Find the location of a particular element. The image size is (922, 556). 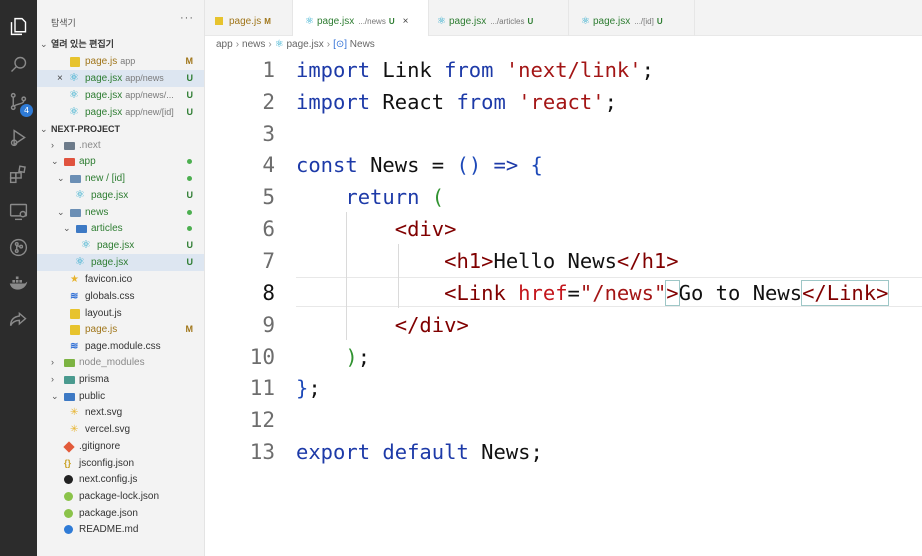

git-status-modified: M is located at coordinates (189, 329).